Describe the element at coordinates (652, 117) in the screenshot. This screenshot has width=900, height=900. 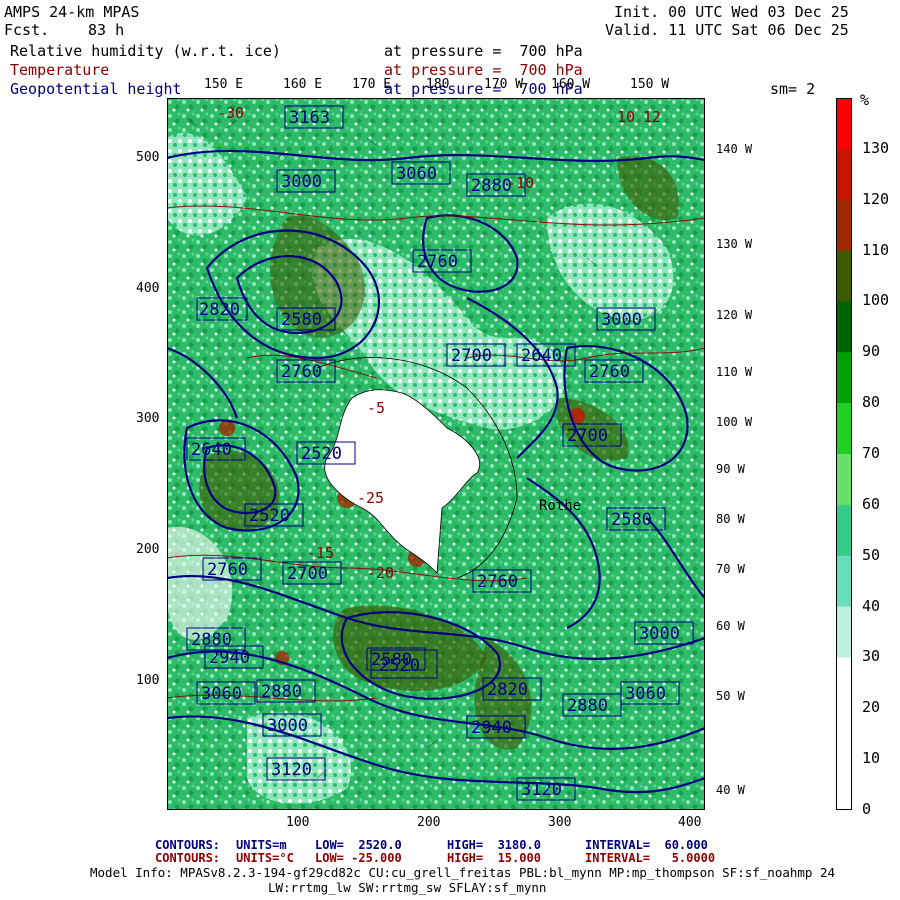
I see `temp-label: 12` at that location.